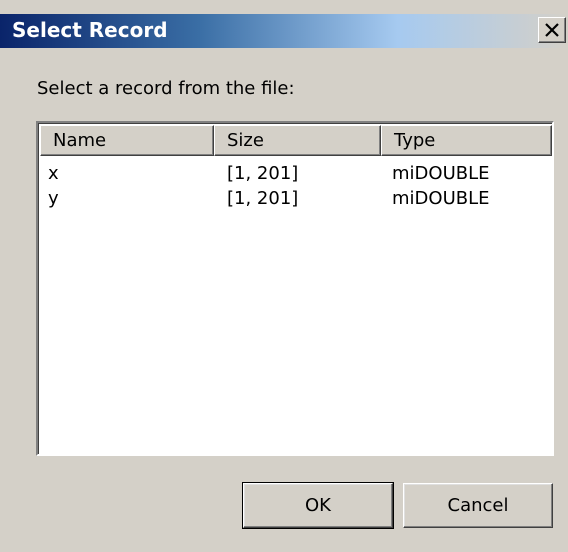  What do you see at coordinates (284, 31) in the screenshot?
I see `title-bar: Select Record` at bounding box center [284, 31].